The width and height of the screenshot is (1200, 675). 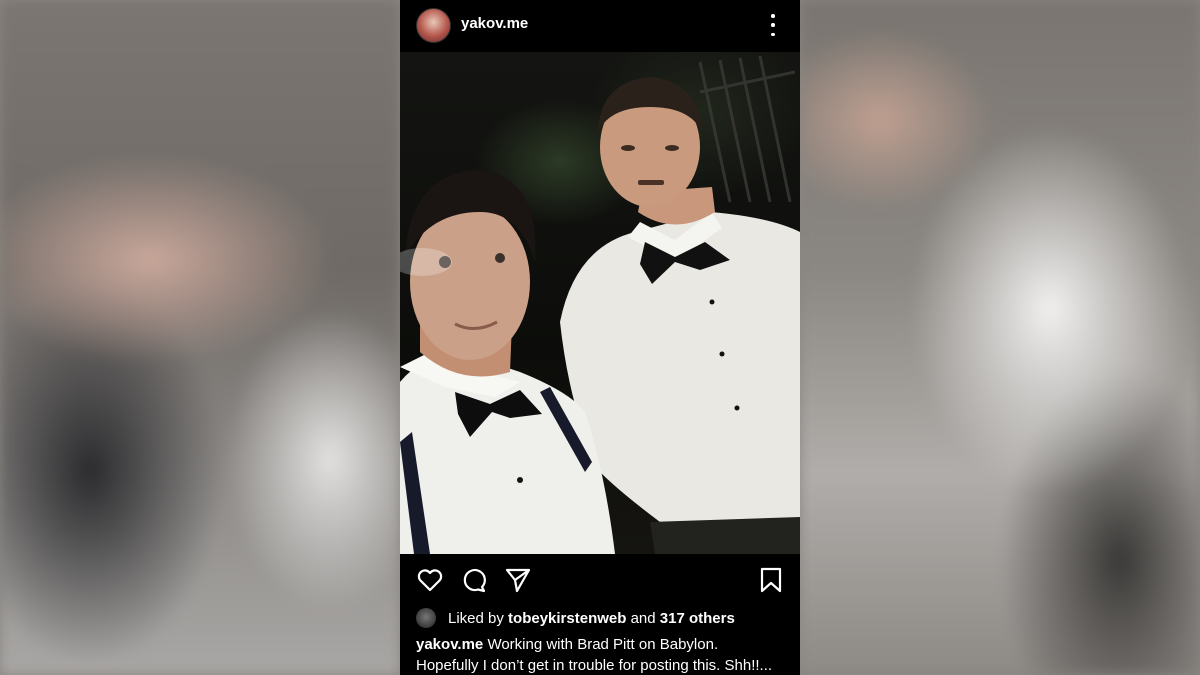 I want to click on caption-text-line1: Working with Brad Pitt on Babylon., so click(x=603, y=644).